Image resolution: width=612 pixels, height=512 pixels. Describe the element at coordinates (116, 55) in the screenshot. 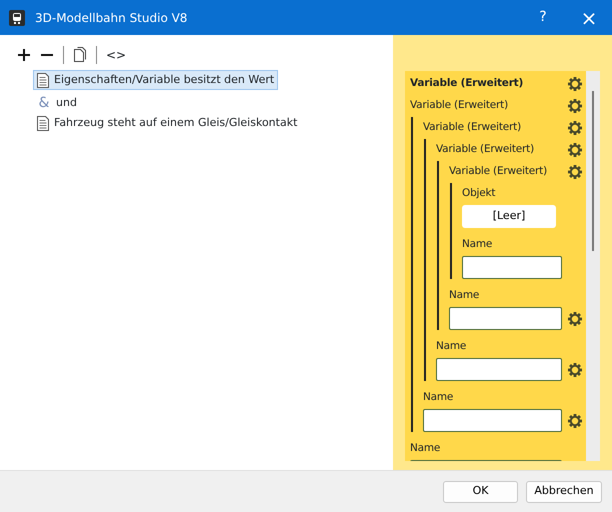

I see `code-toggle-button: <>` at that location.